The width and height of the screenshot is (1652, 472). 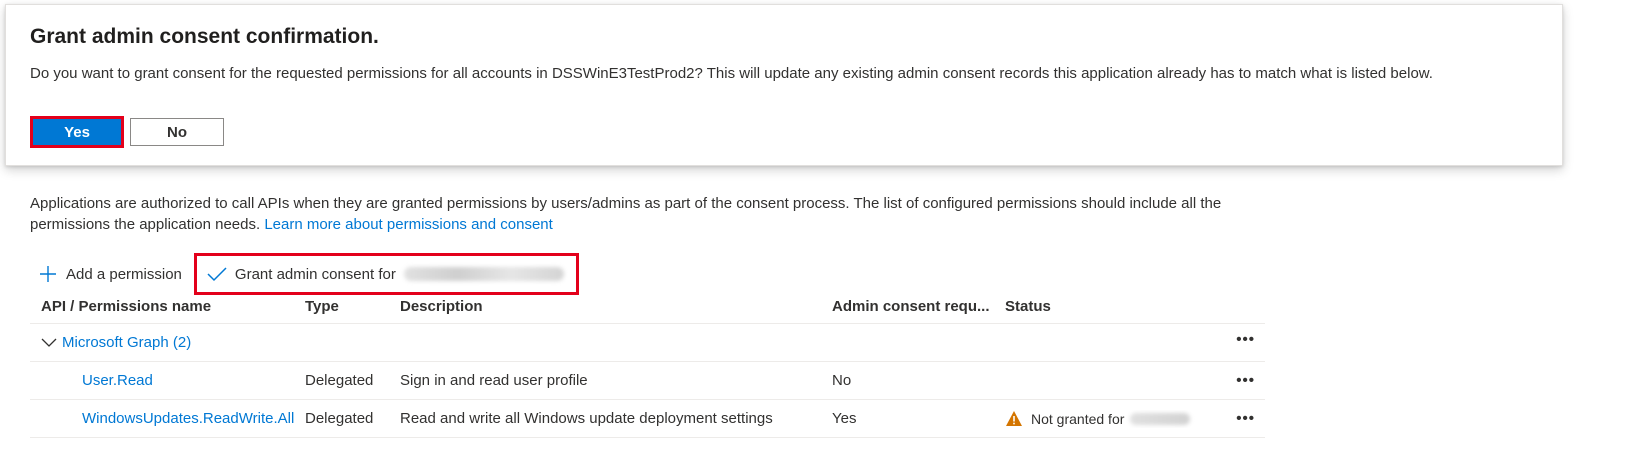 I want to click on permission-status: Not granted for, so click(x=1102, y=419).